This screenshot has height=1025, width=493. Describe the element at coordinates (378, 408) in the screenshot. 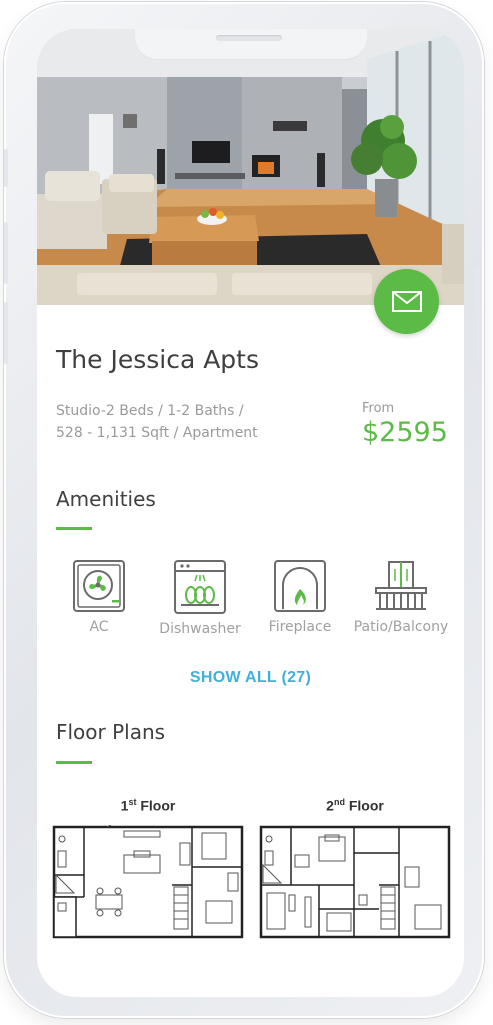

I see `price-prefix: From` at that location.